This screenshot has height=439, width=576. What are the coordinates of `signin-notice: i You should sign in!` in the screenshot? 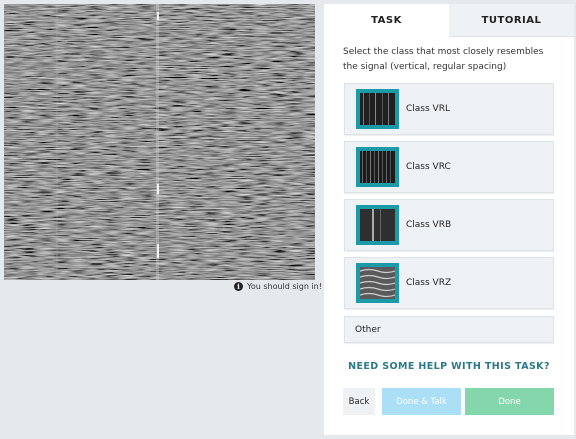 It's located at (278, 286).